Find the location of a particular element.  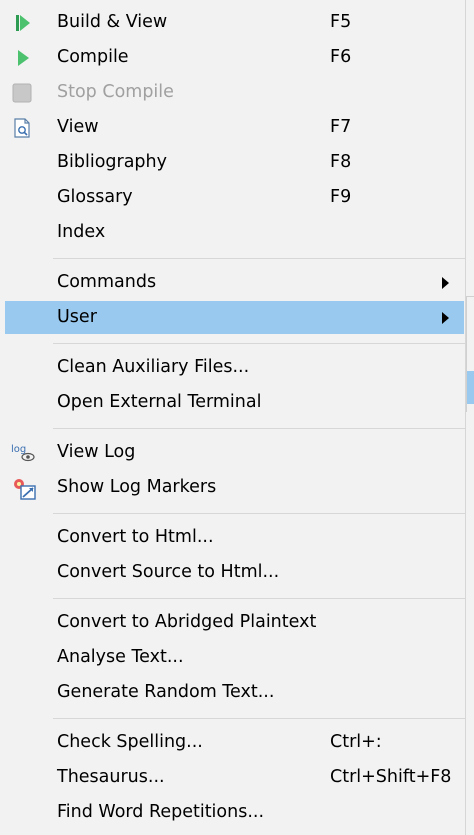

menu-item-open-external-terminal: Open External Terminal is located at coordinates (234, 402).